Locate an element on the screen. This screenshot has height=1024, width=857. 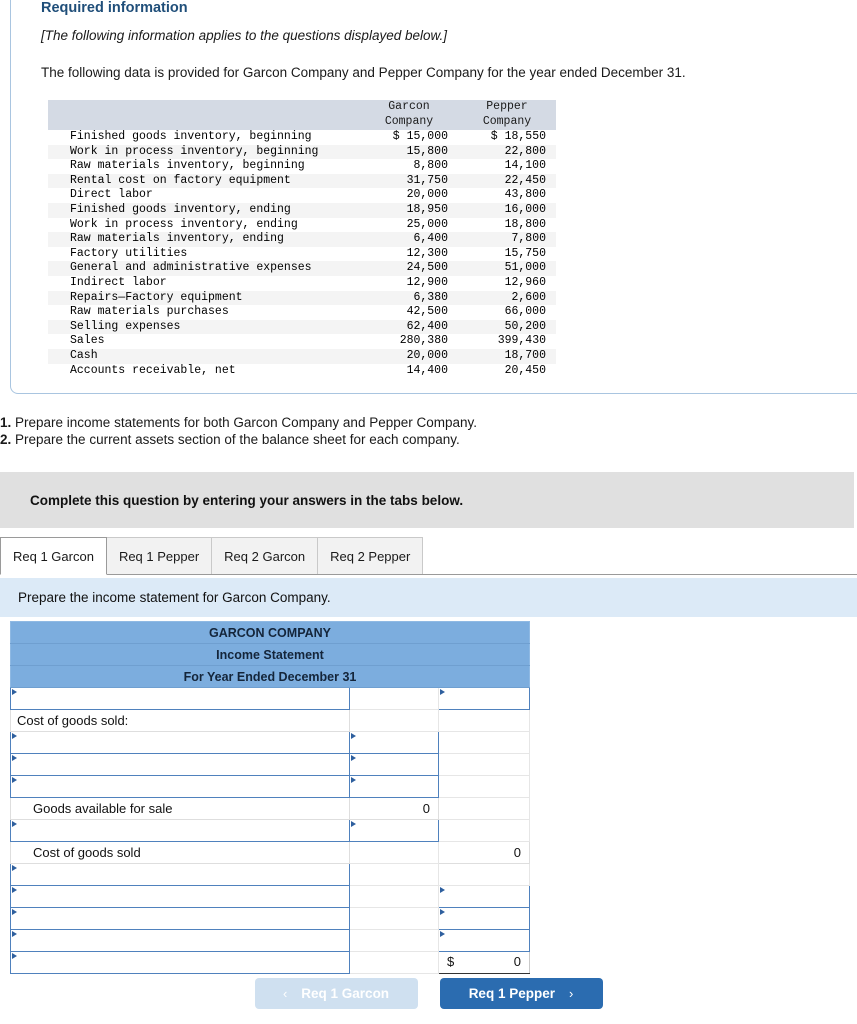
row-label: Work in process inventory, beginning is located at coordinates (194, 151).